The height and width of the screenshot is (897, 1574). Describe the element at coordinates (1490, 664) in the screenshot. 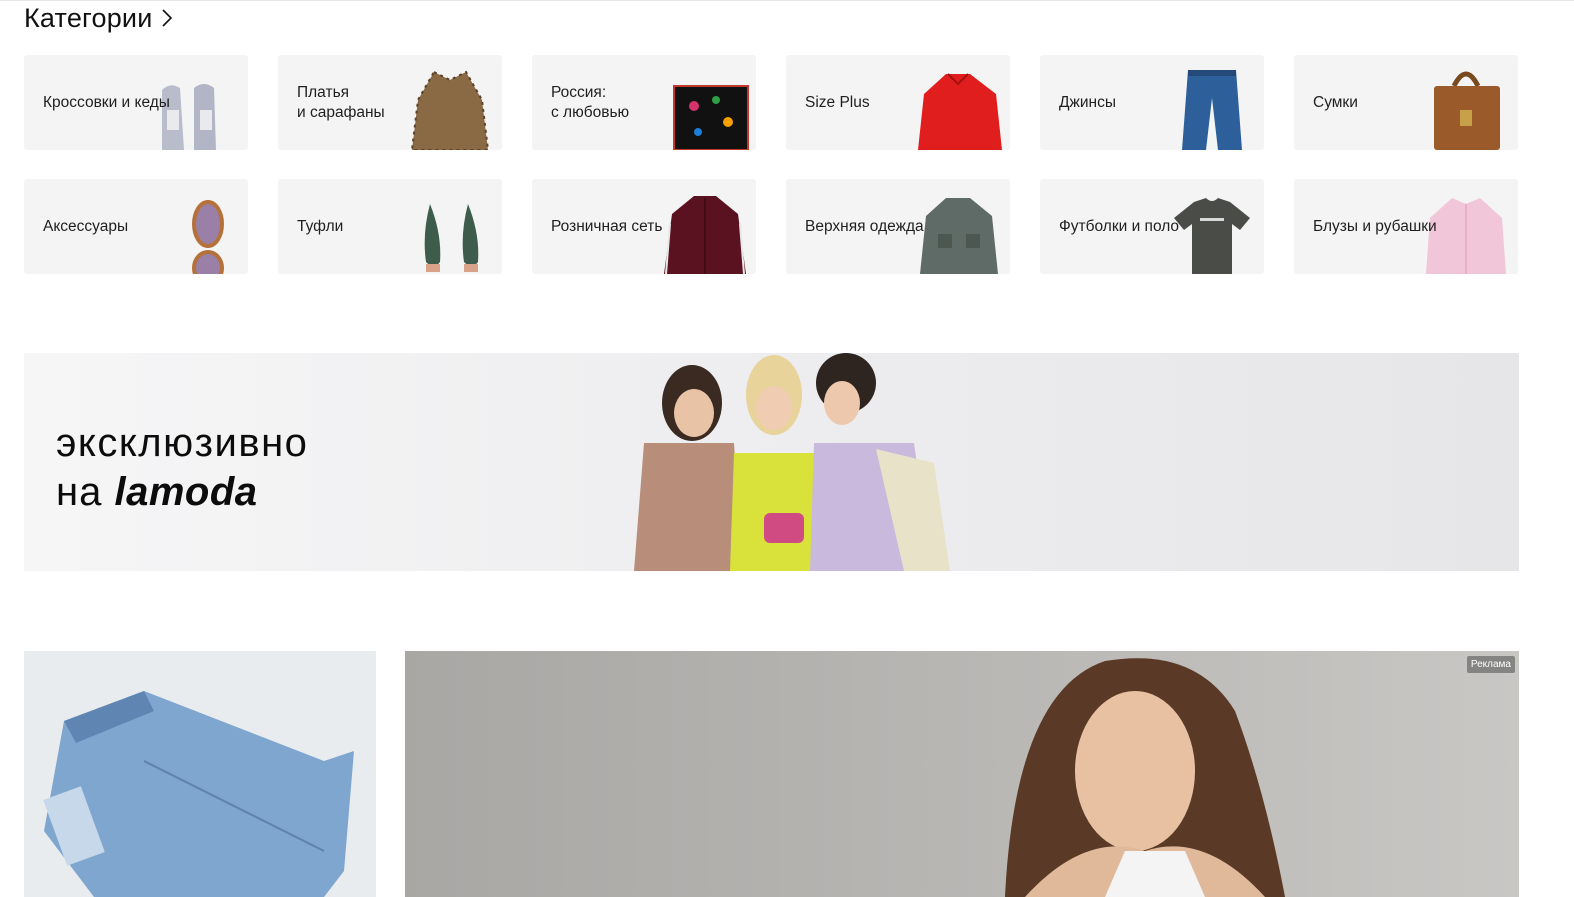

I see `ad-badge: Реклама` at that location.